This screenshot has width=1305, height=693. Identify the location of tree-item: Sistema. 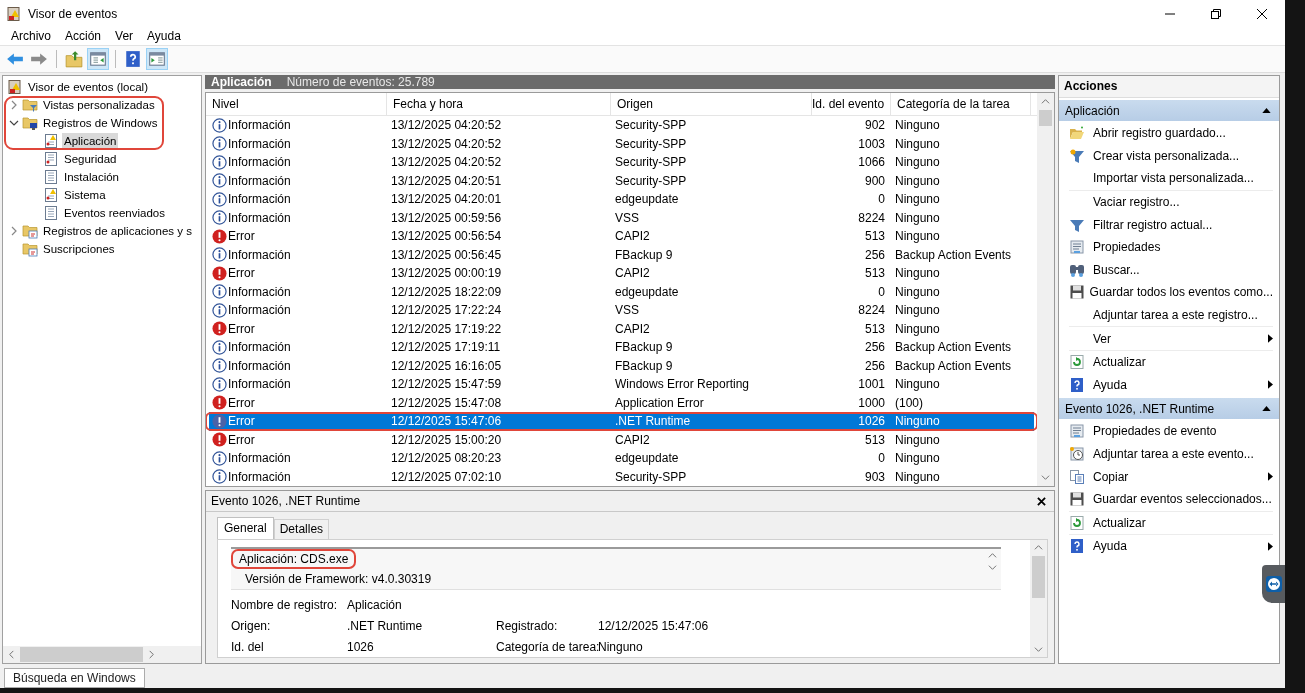
(85, 195).